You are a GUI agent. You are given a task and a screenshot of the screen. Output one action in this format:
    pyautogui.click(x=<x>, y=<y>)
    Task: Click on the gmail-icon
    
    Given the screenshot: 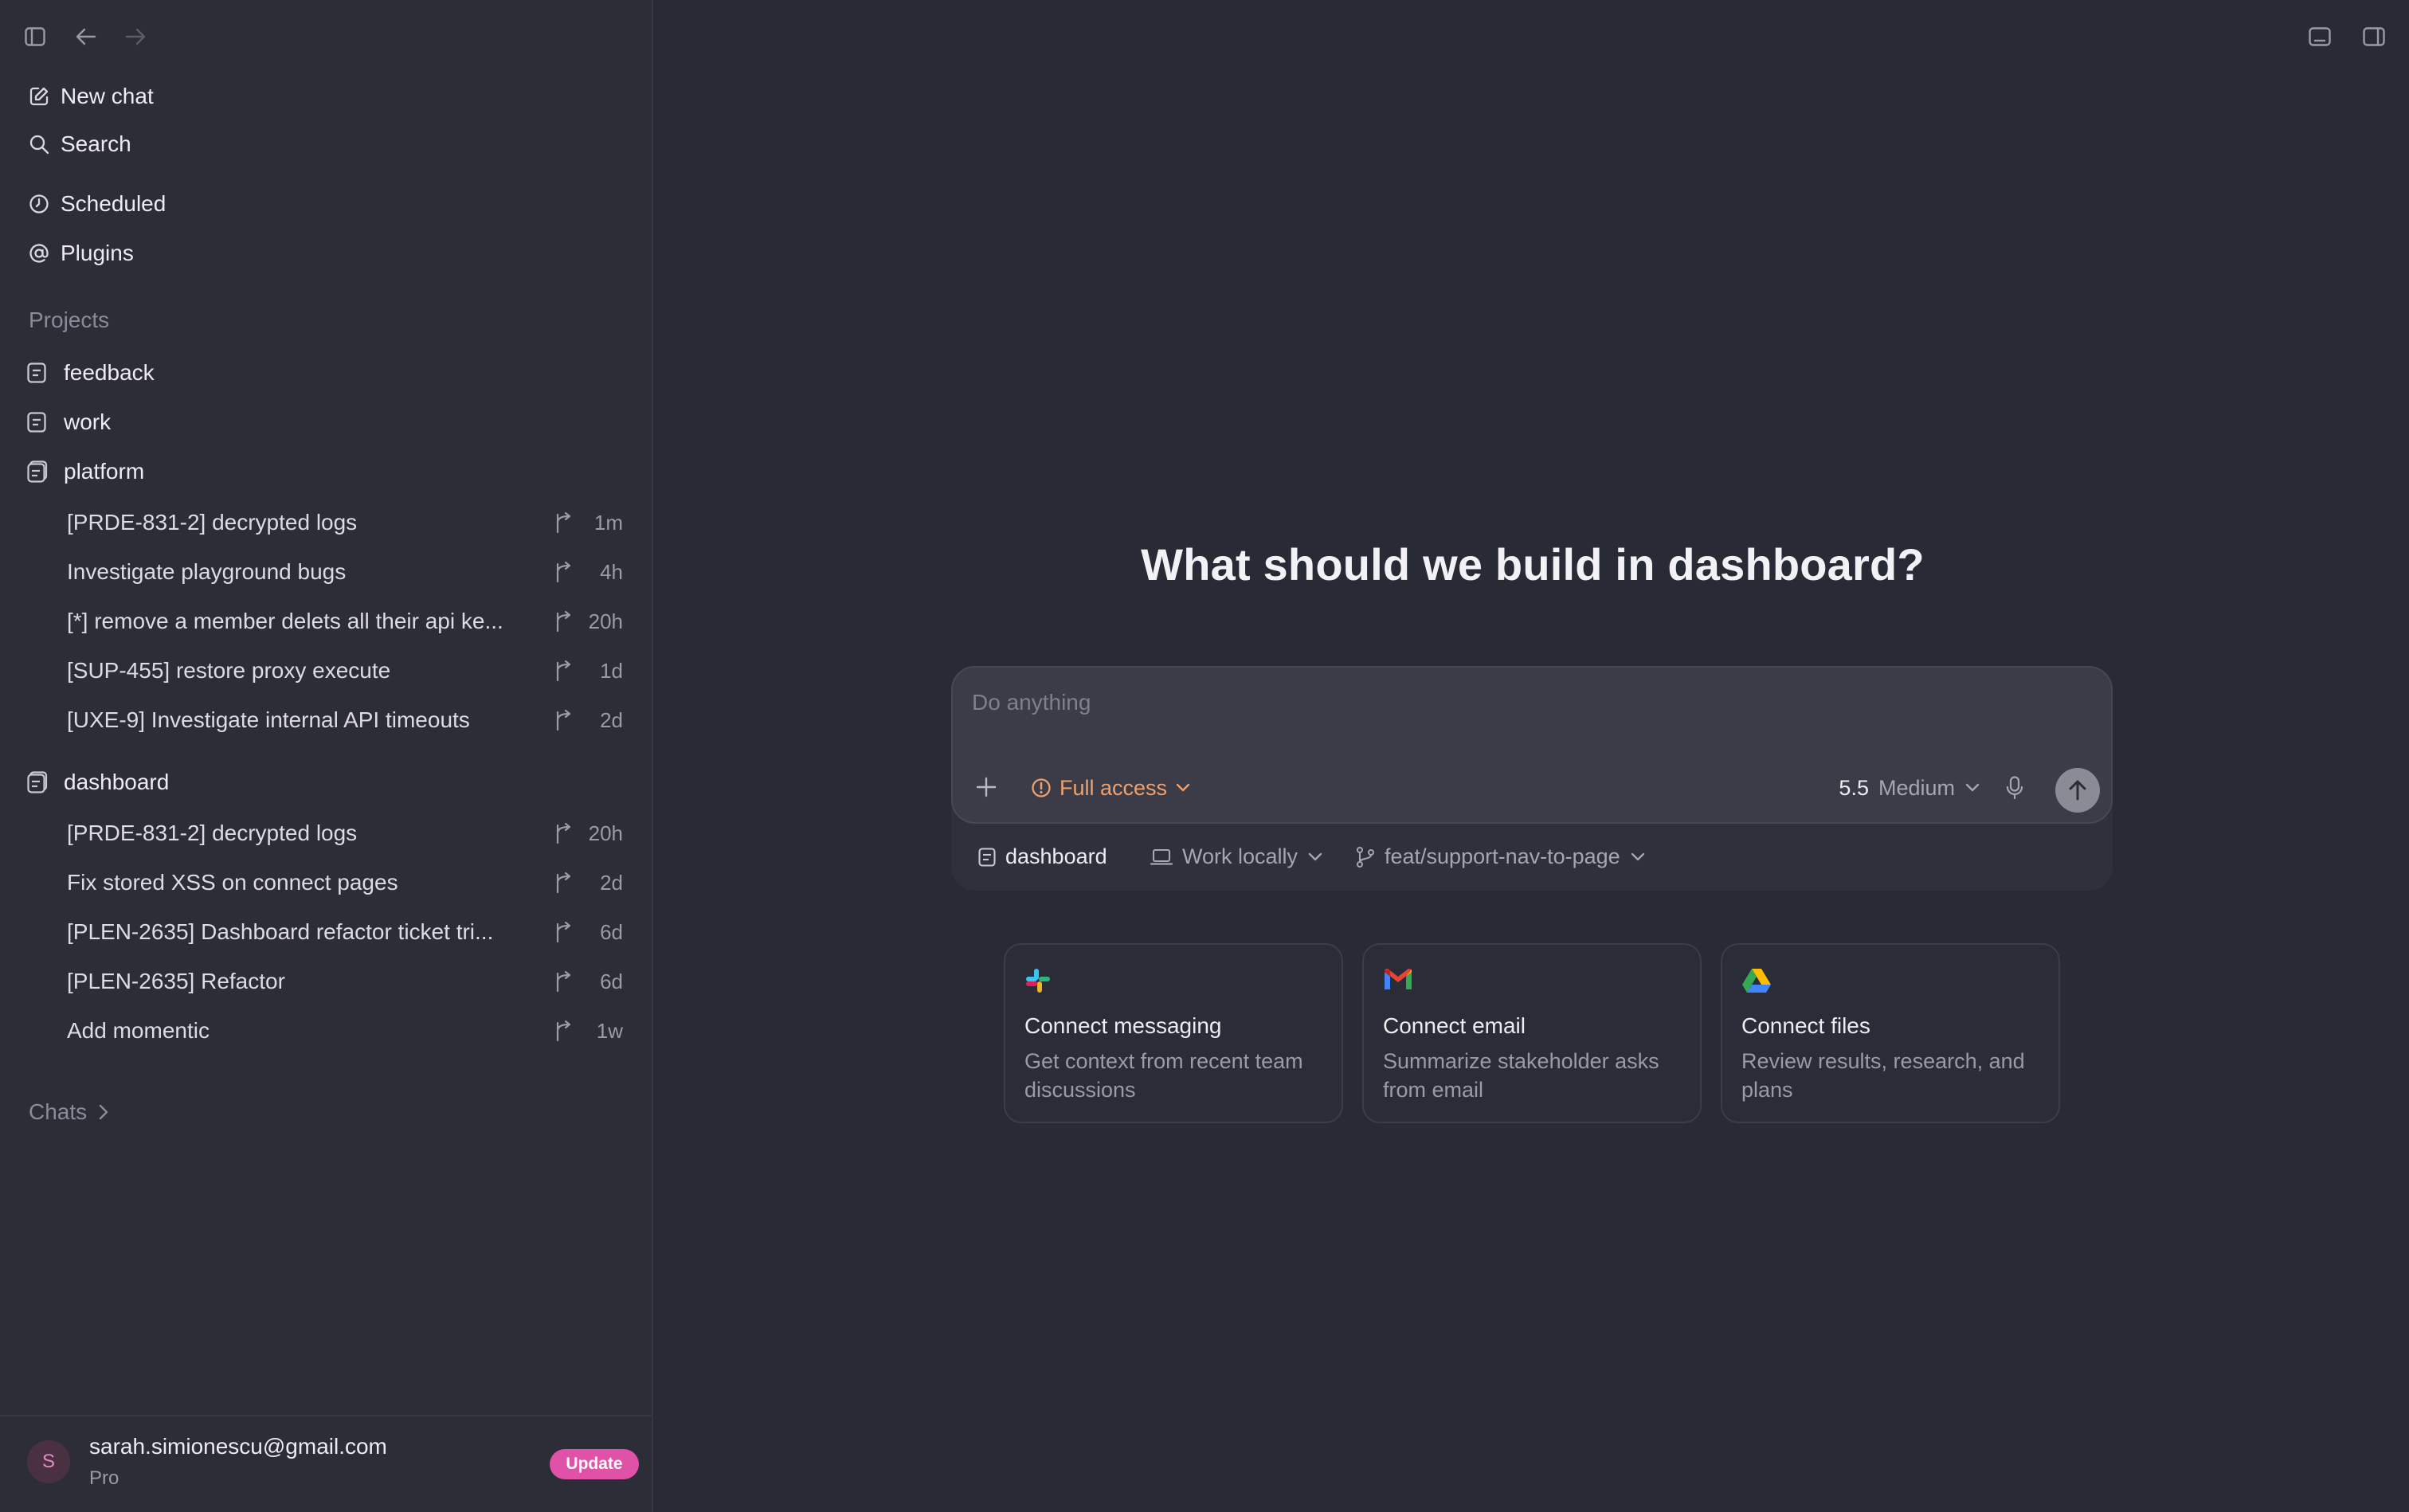 What is the action you would take?
    pyautogui.click(x=1398, y=979)
    